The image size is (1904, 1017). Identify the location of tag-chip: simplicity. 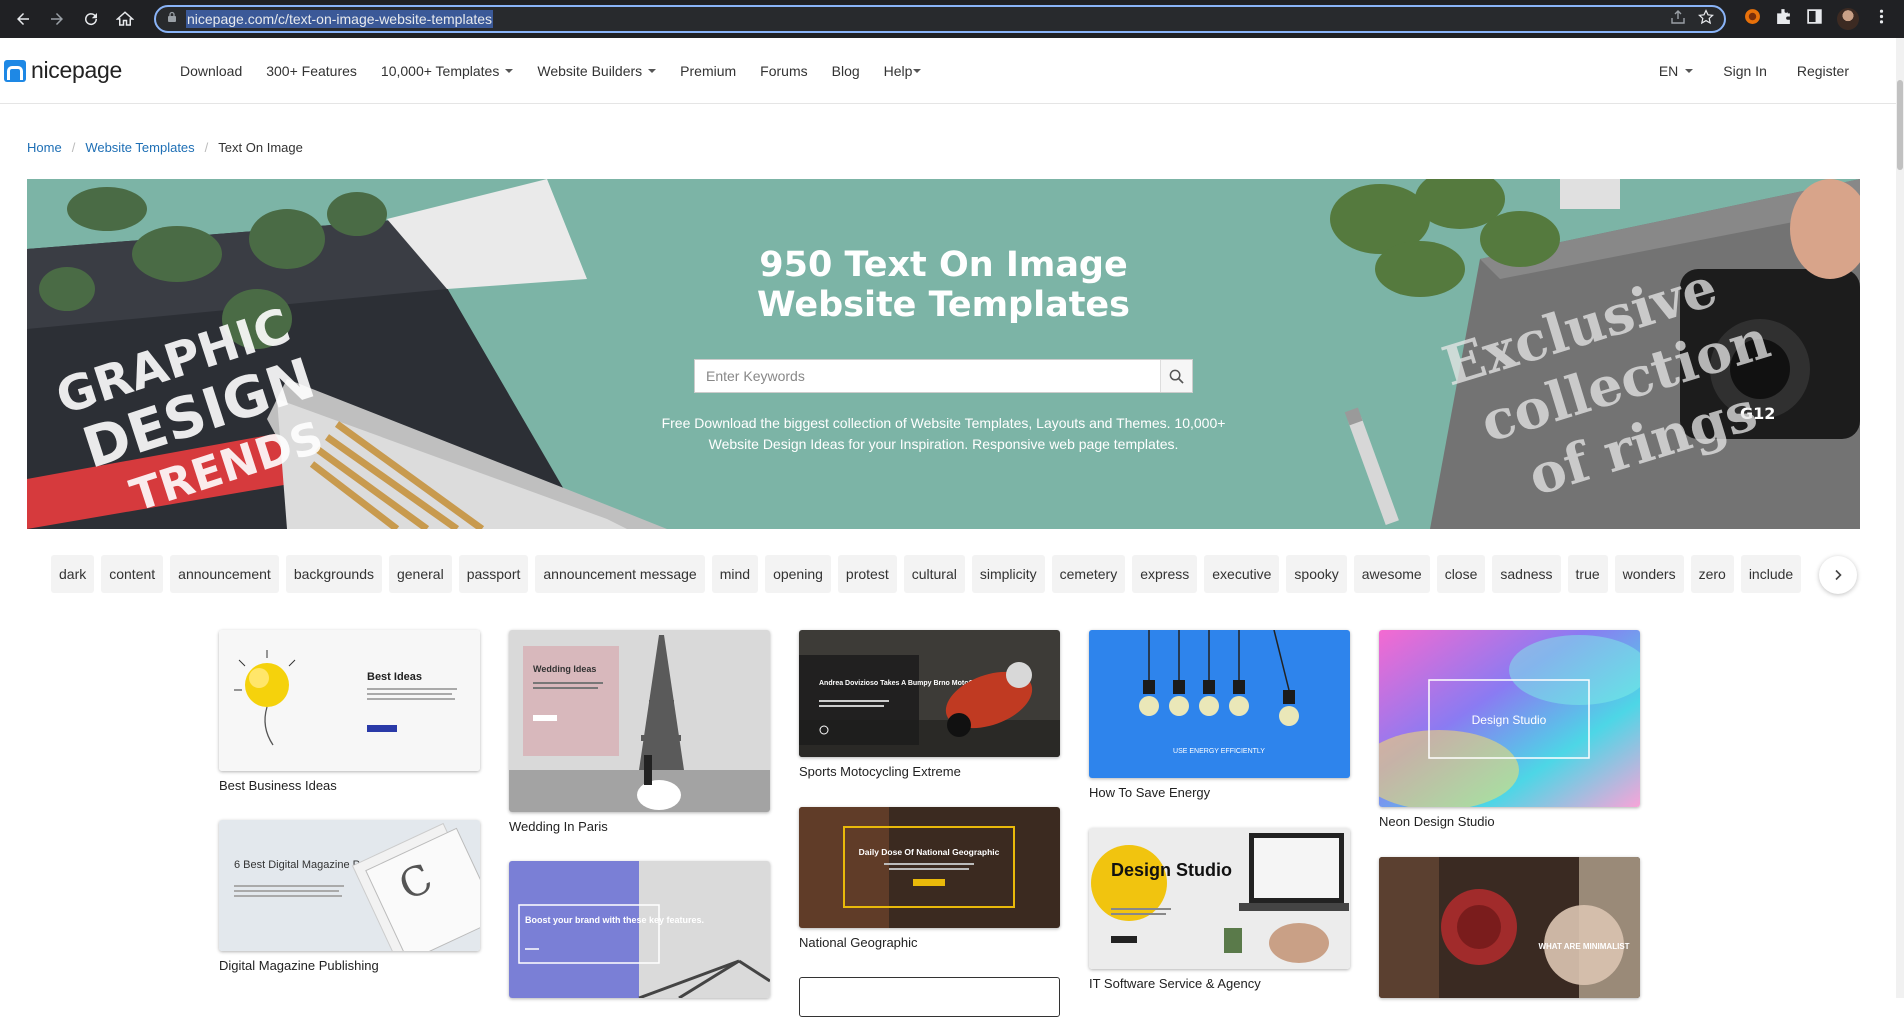
(1008, 574).